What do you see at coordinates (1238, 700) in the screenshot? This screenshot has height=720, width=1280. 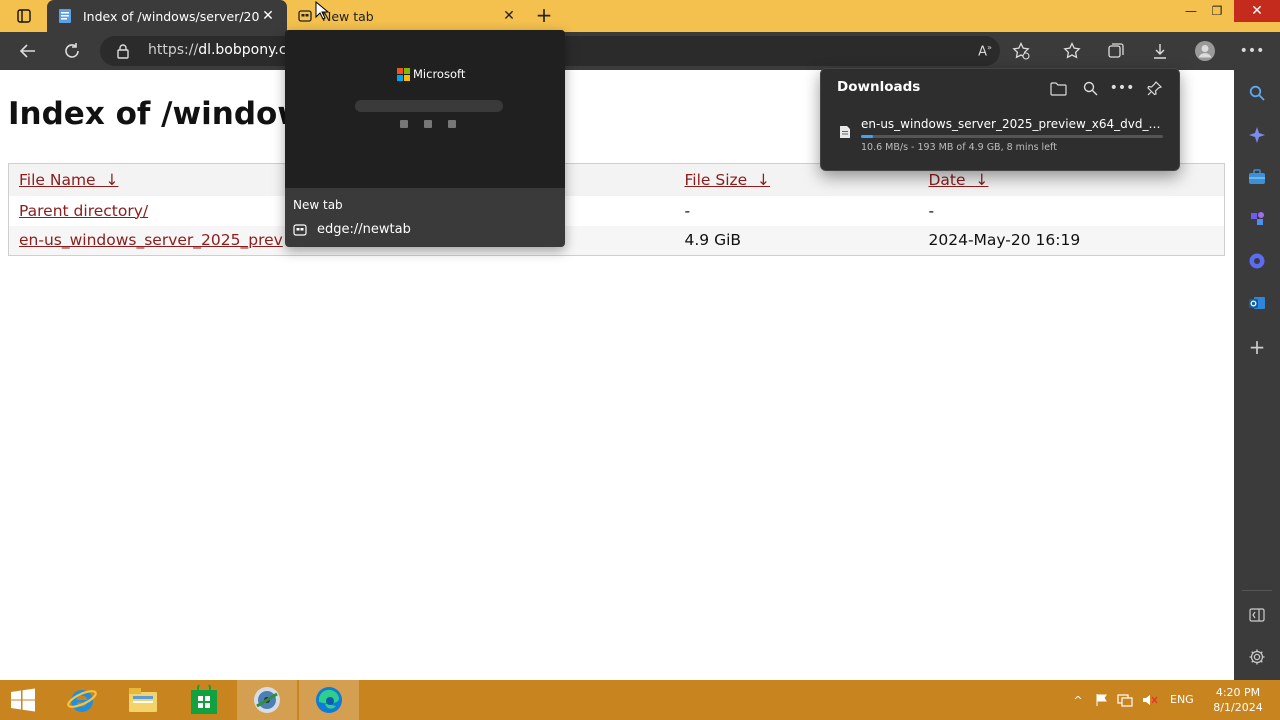 I see `system-clock: 4:20 PM 8/1/2024` at bounding box center [1238, 700].